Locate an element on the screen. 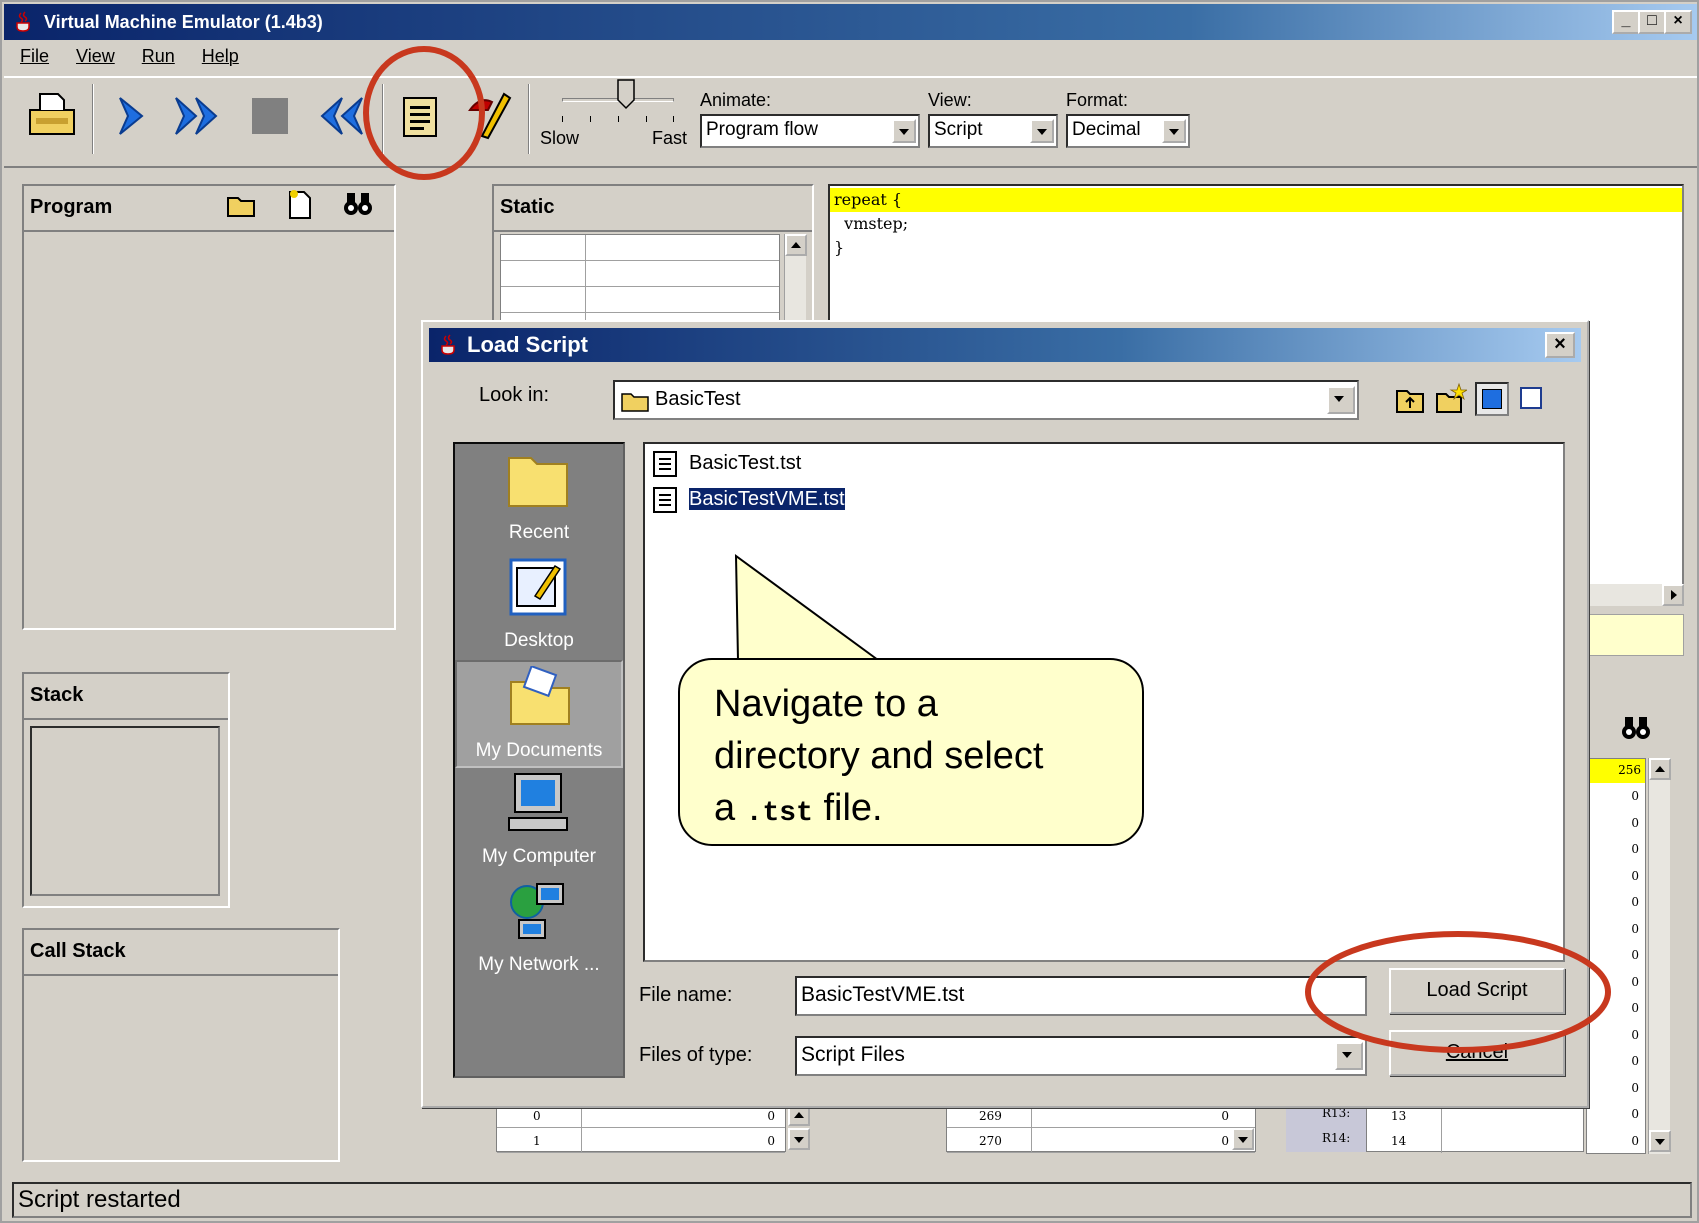 Image resolution: width=1699 pixels, height=1223 pixels. my-documents-icon is located at coordinates (540, 695).